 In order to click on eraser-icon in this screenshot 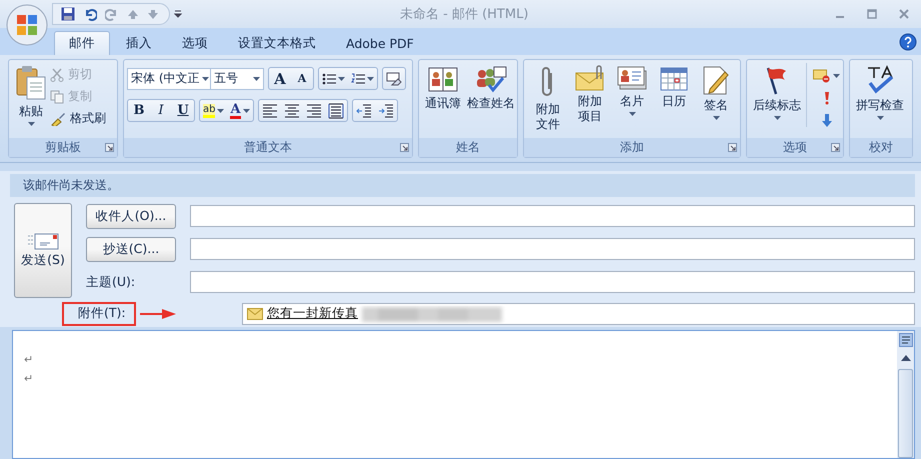, I will do `click(394, 79)`.